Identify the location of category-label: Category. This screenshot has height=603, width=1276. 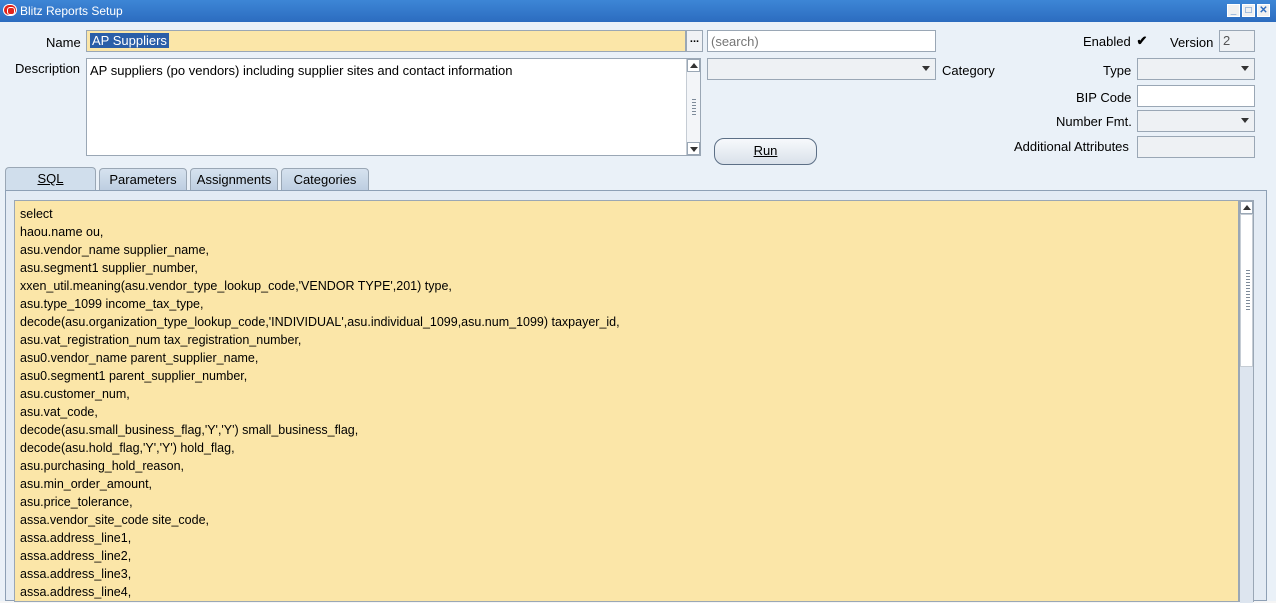
(968, 70).